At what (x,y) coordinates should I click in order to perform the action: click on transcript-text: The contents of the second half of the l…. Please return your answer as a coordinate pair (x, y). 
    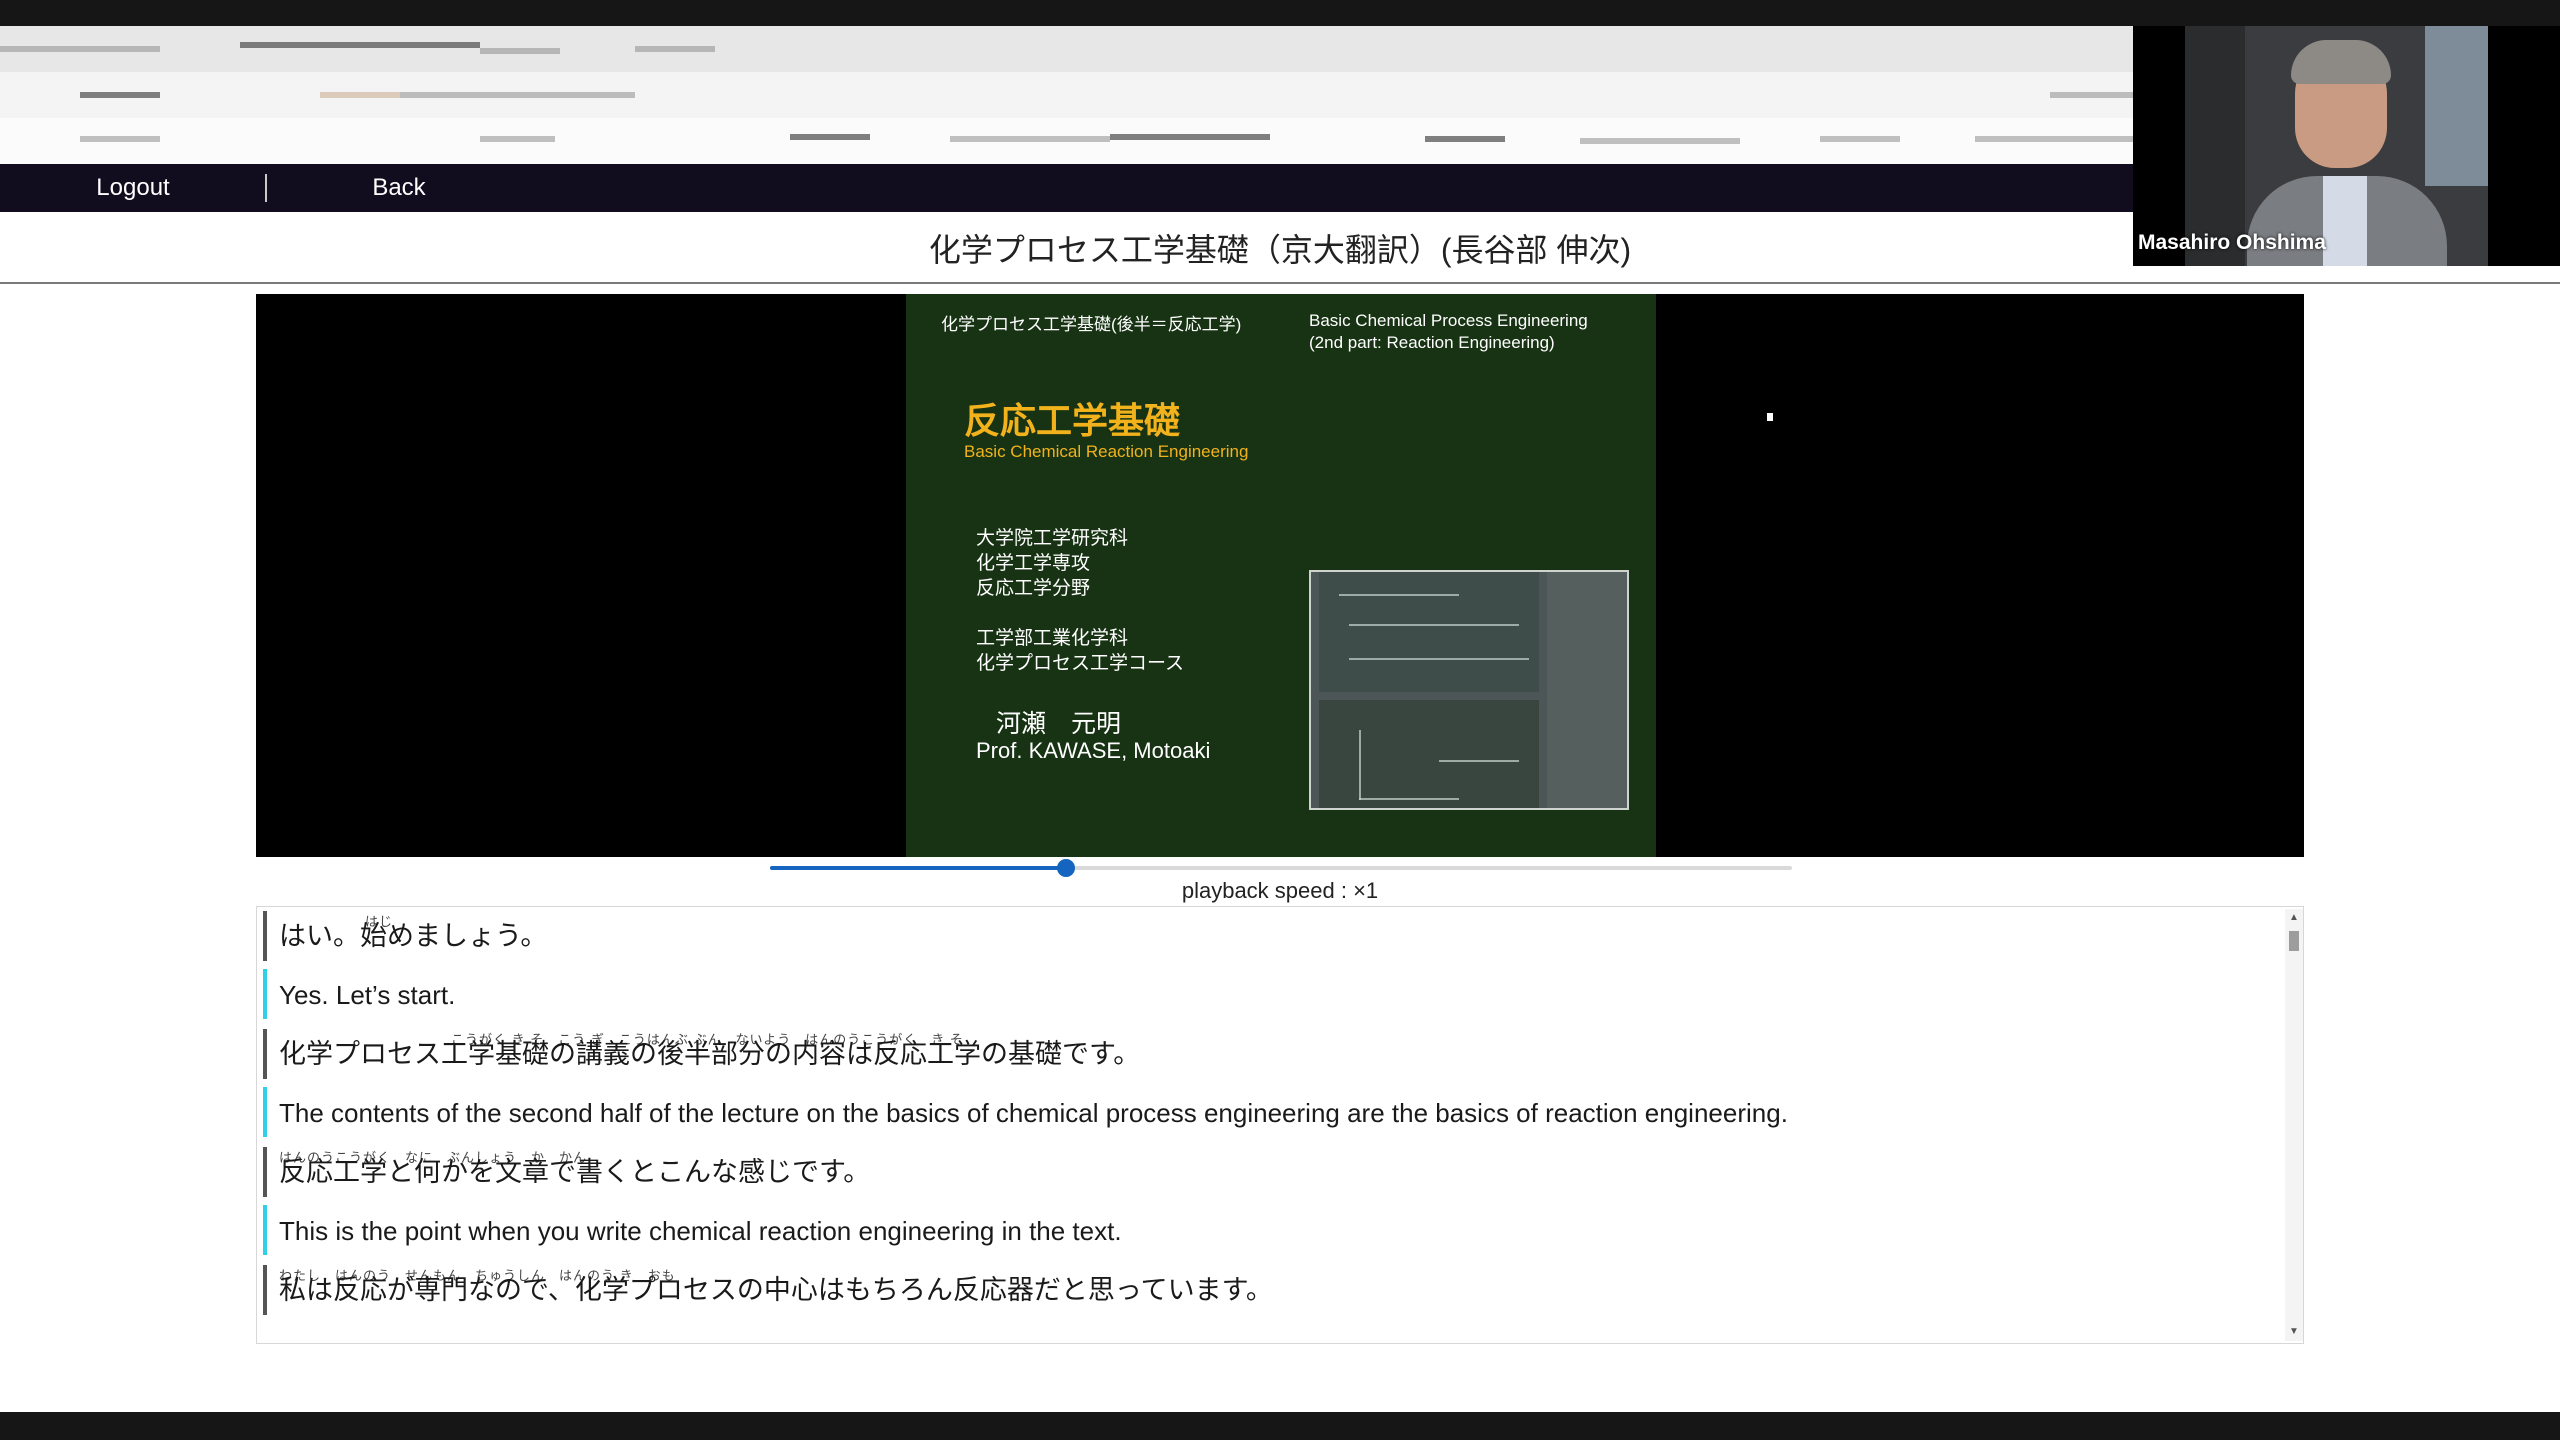
    Looking at the image, I should click on (1033, 1113).